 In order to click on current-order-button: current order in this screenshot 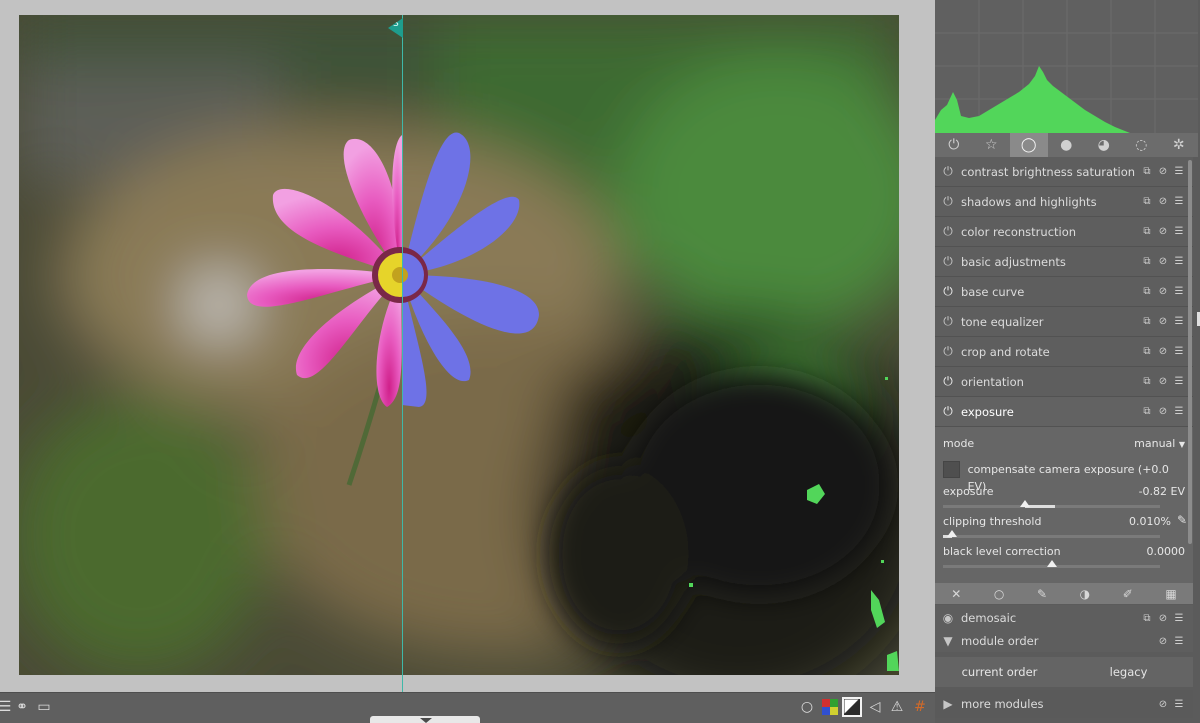, I will do `click(999, 672)`.